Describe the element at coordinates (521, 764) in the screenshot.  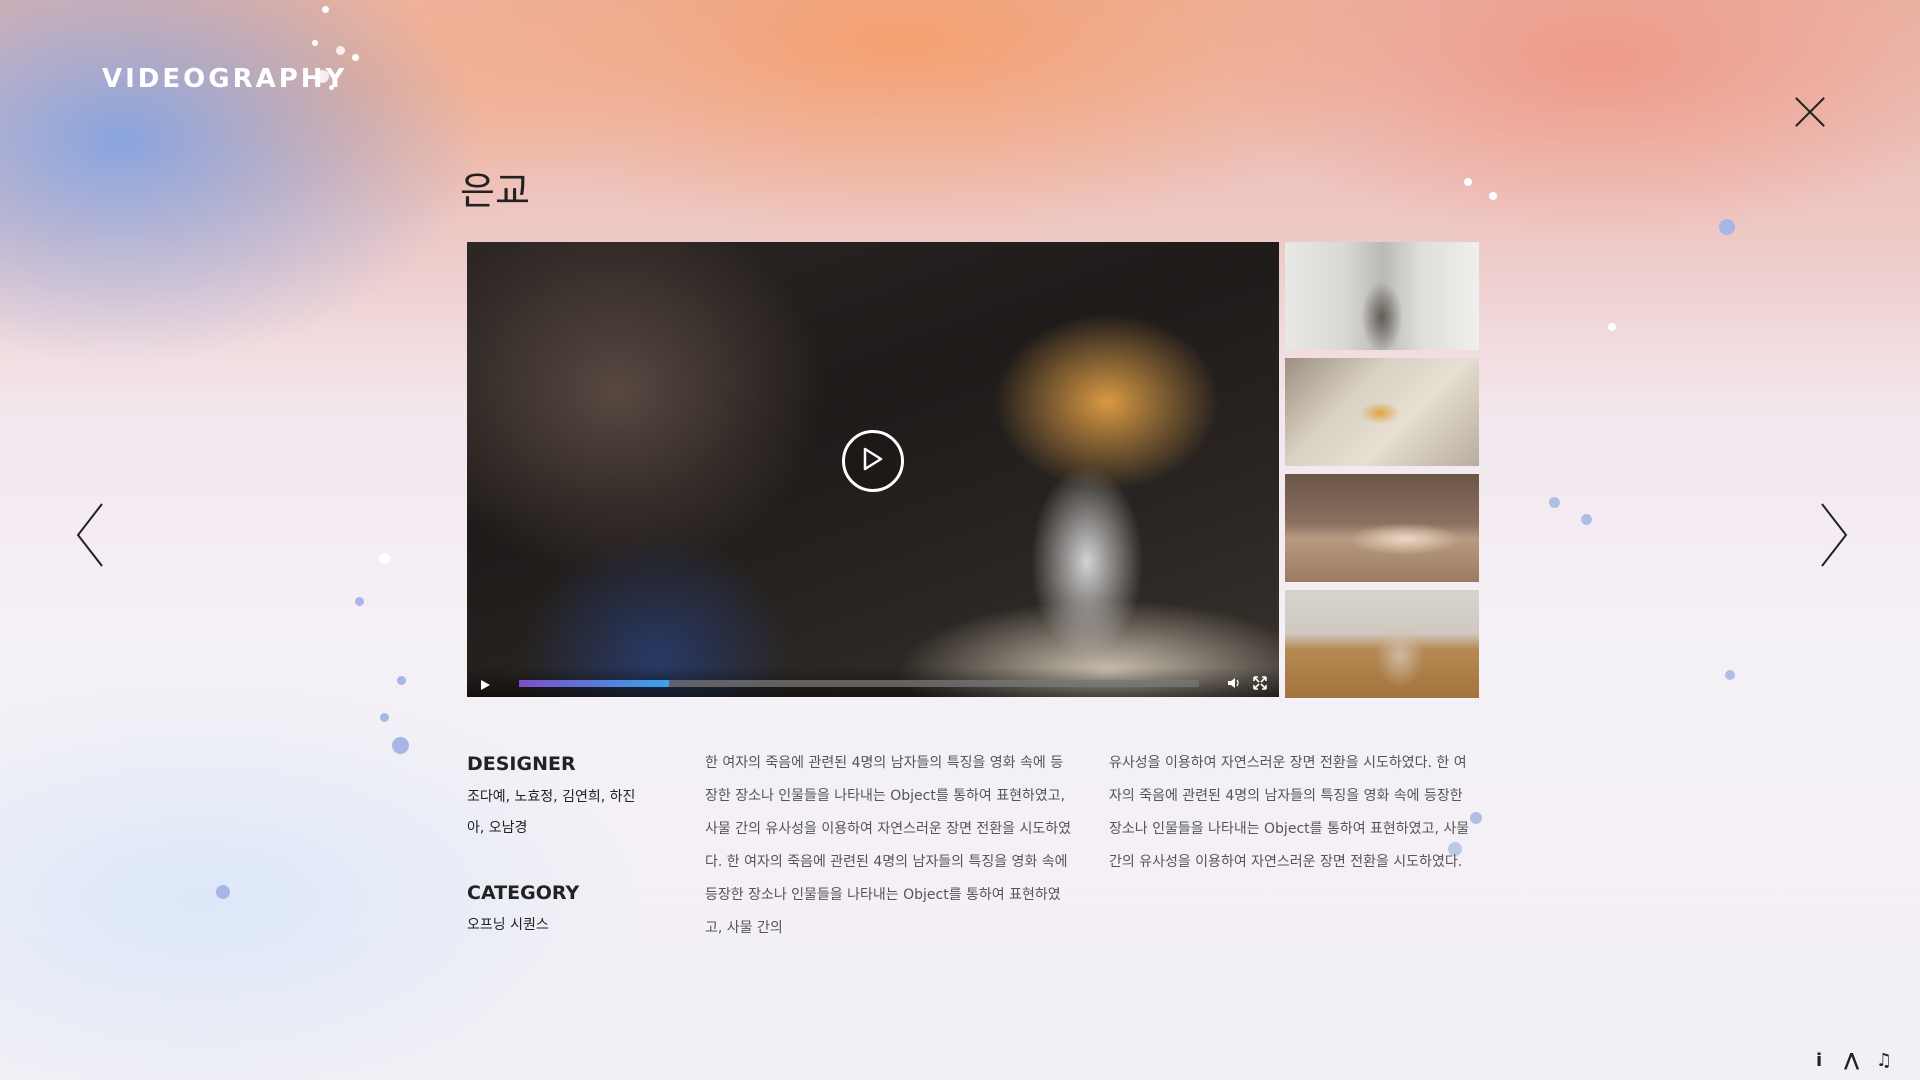
I see `designer-heading: DESIGNER` at that location.